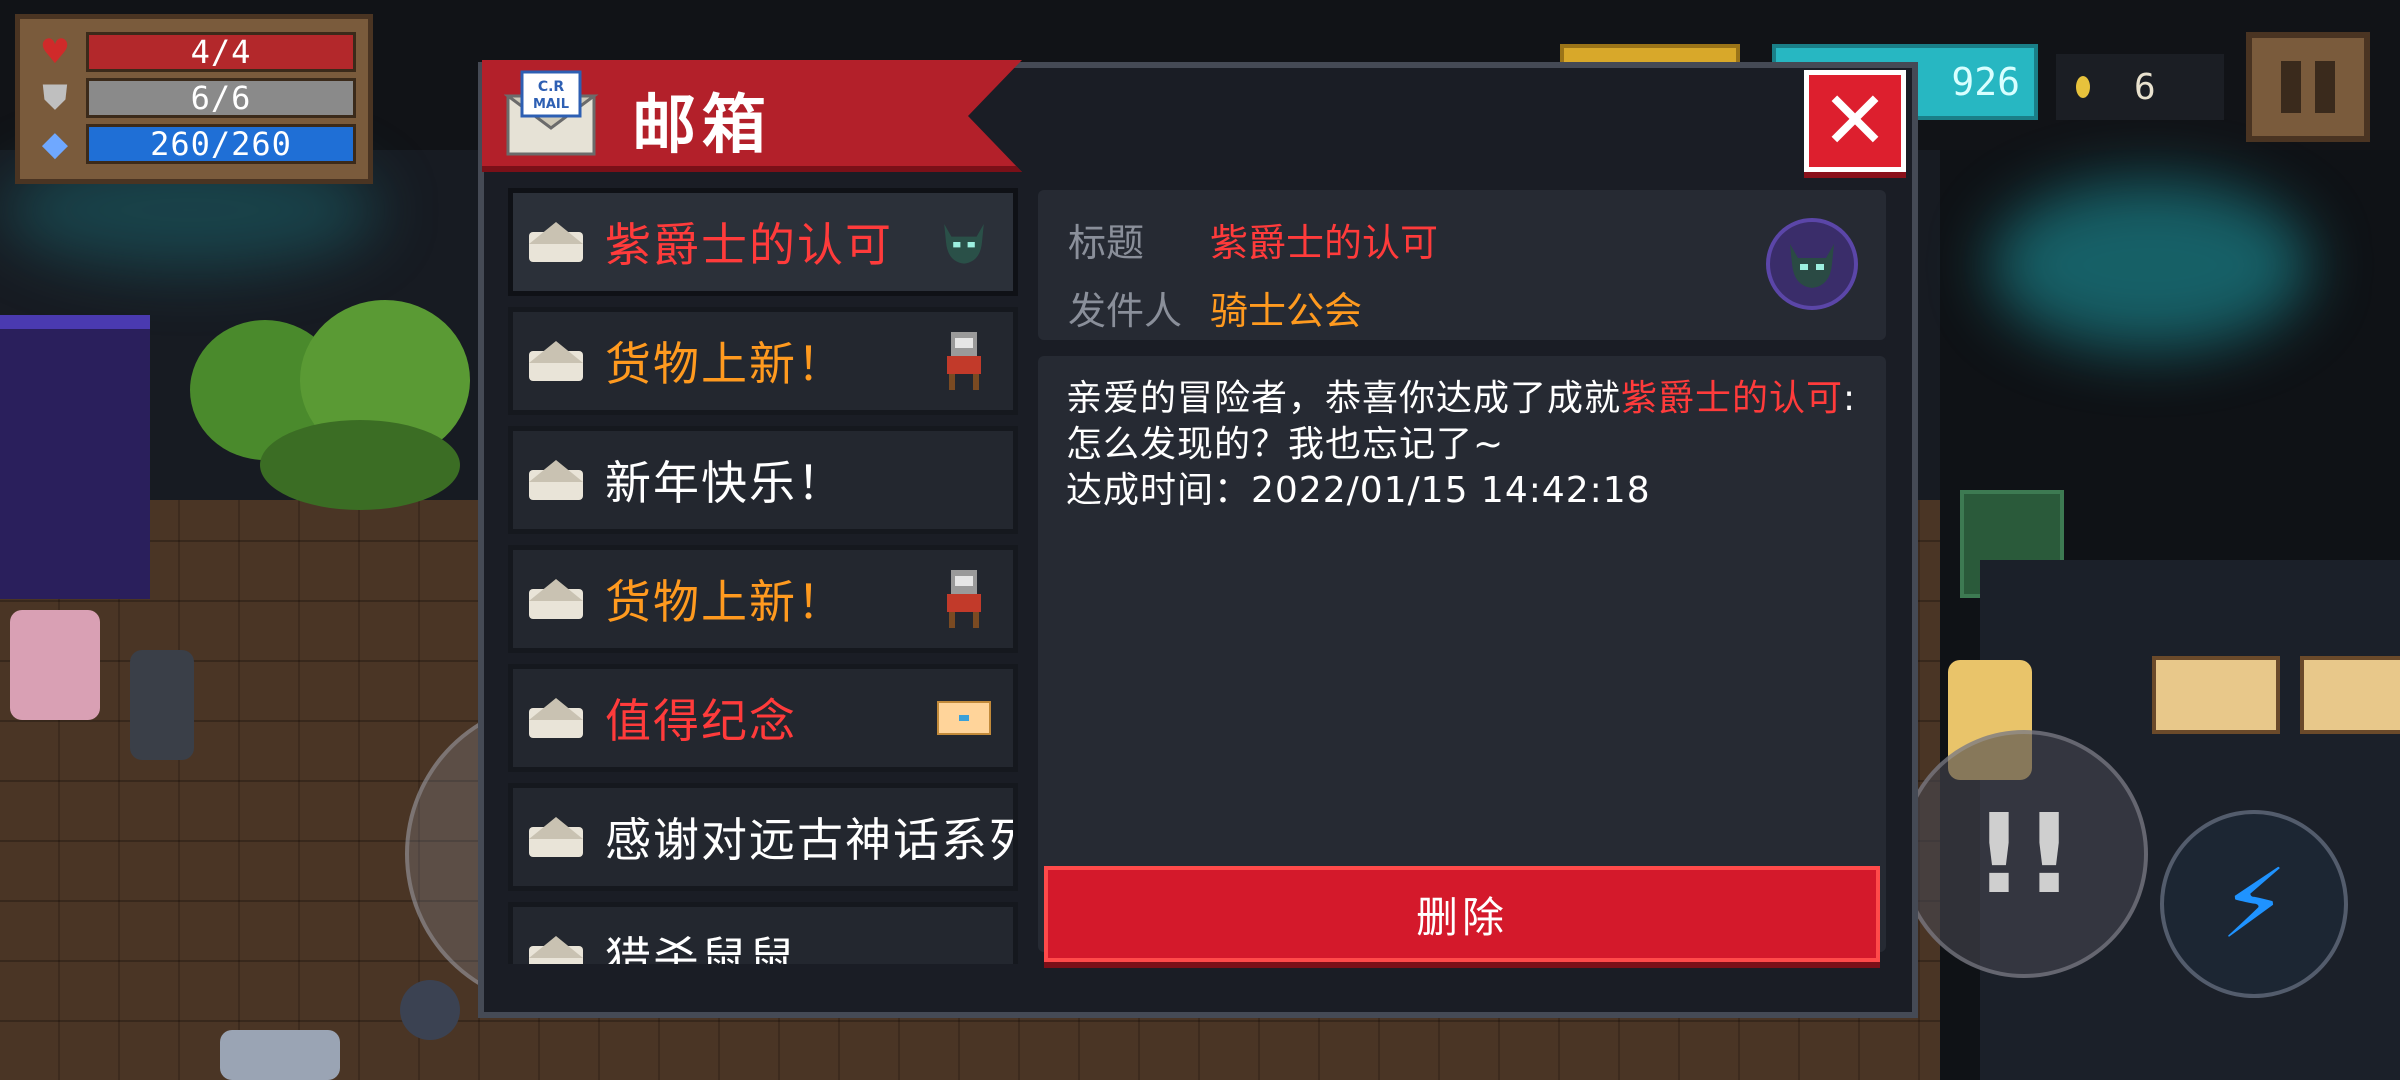 This screenshot has width=2400, height=1080. I want to click on mail-badge-icon: C.R MAIL, so click(551, 114).